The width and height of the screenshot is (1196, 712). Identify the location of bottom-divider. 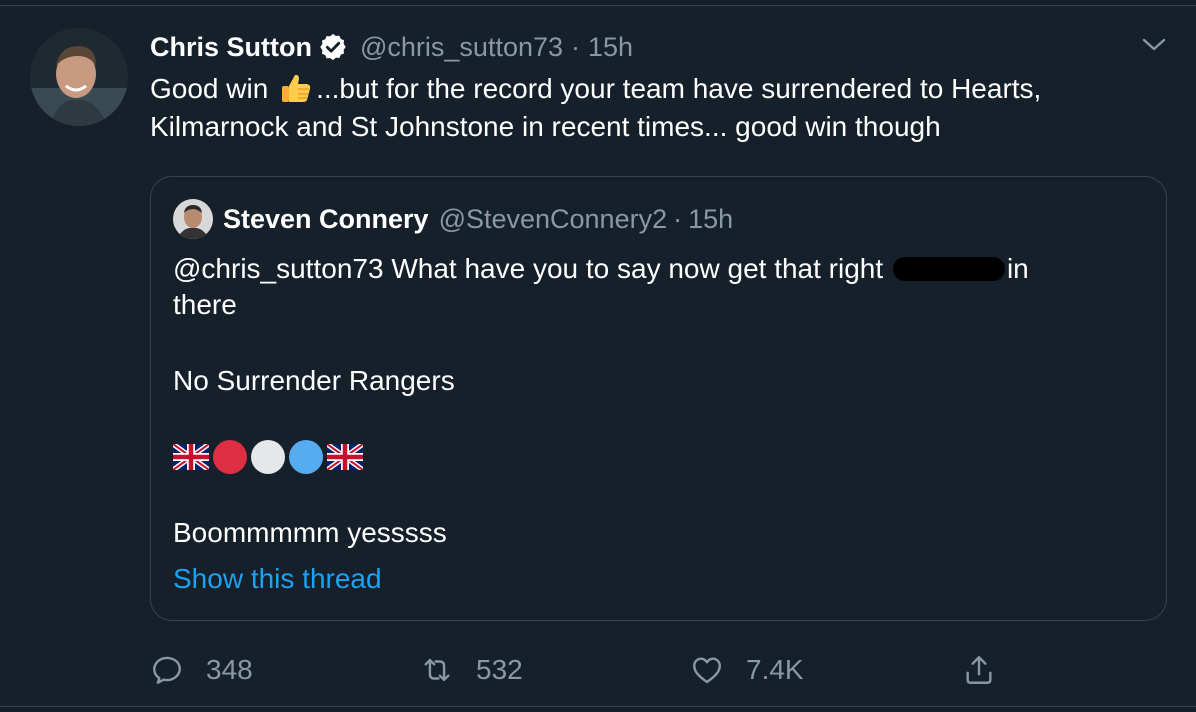
(598, 706).